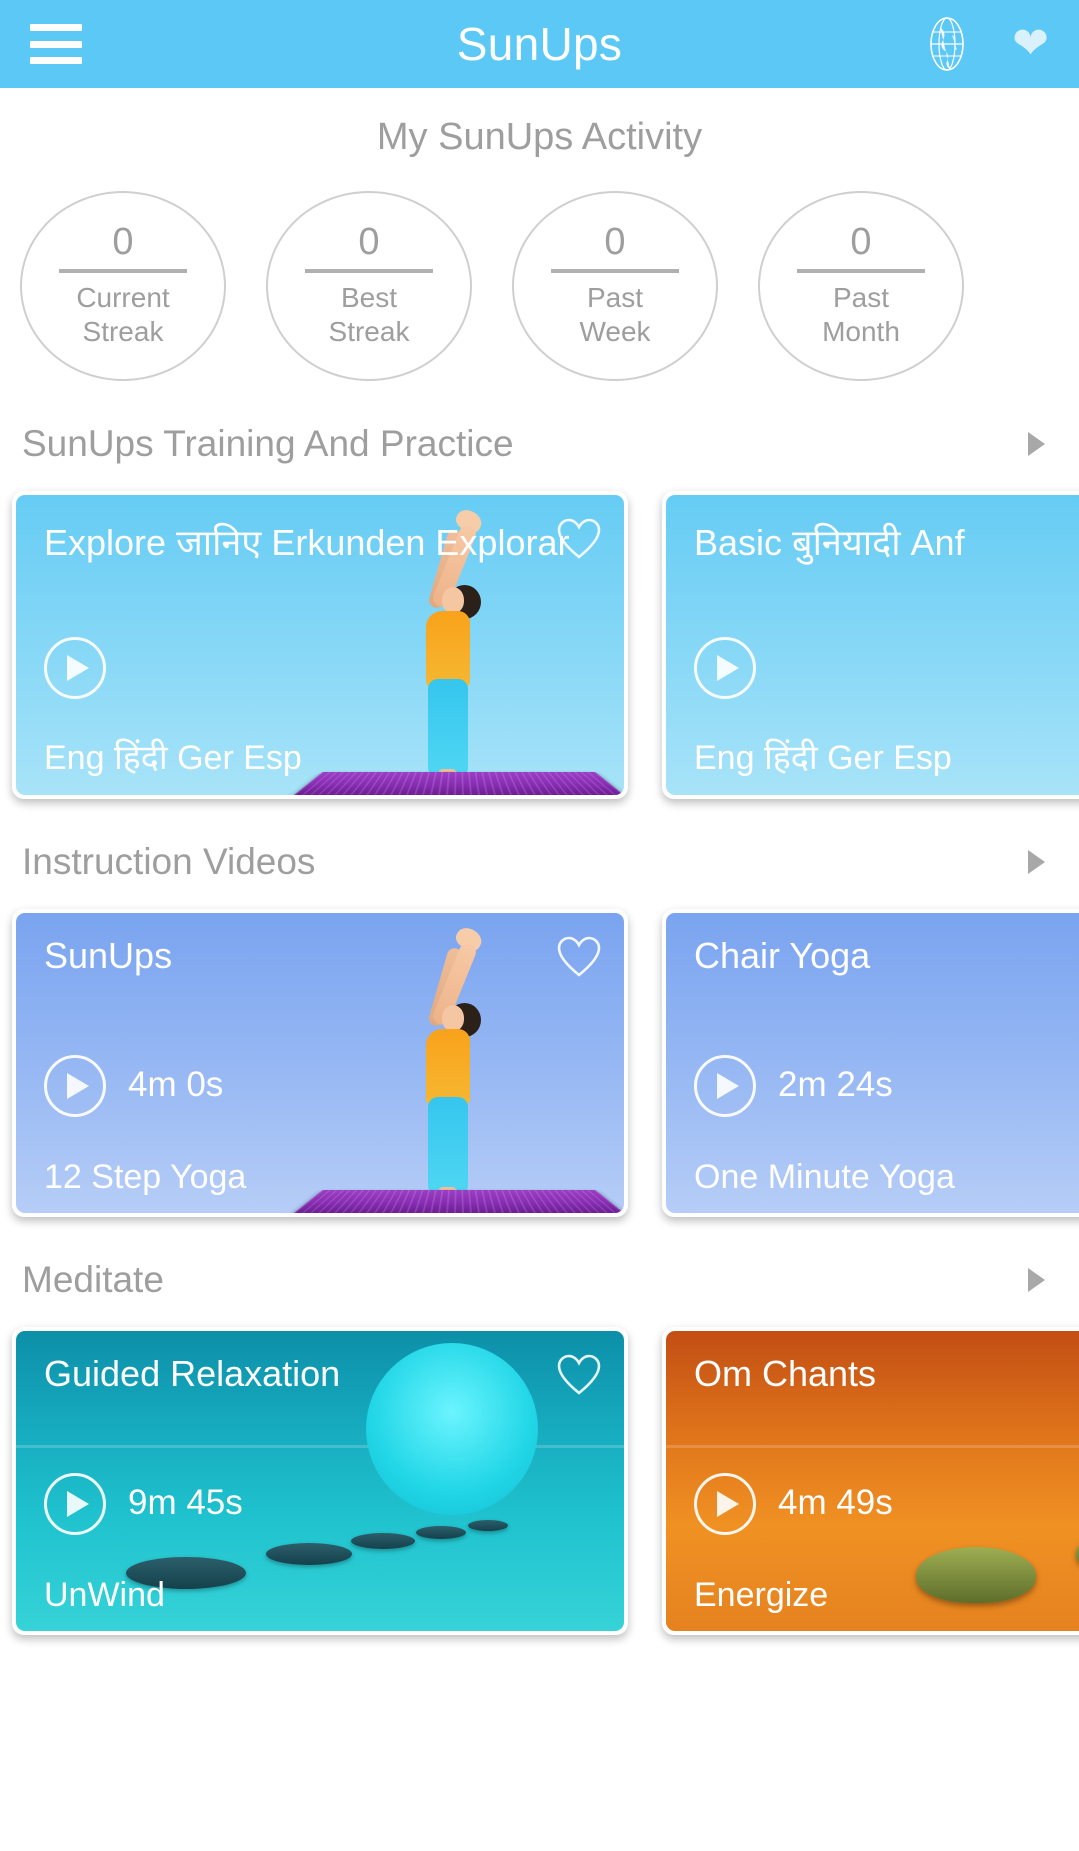 The image size is (1079, 1851). I want to click on card-footer-label: One Minute Yoga, so click(824, 1177).